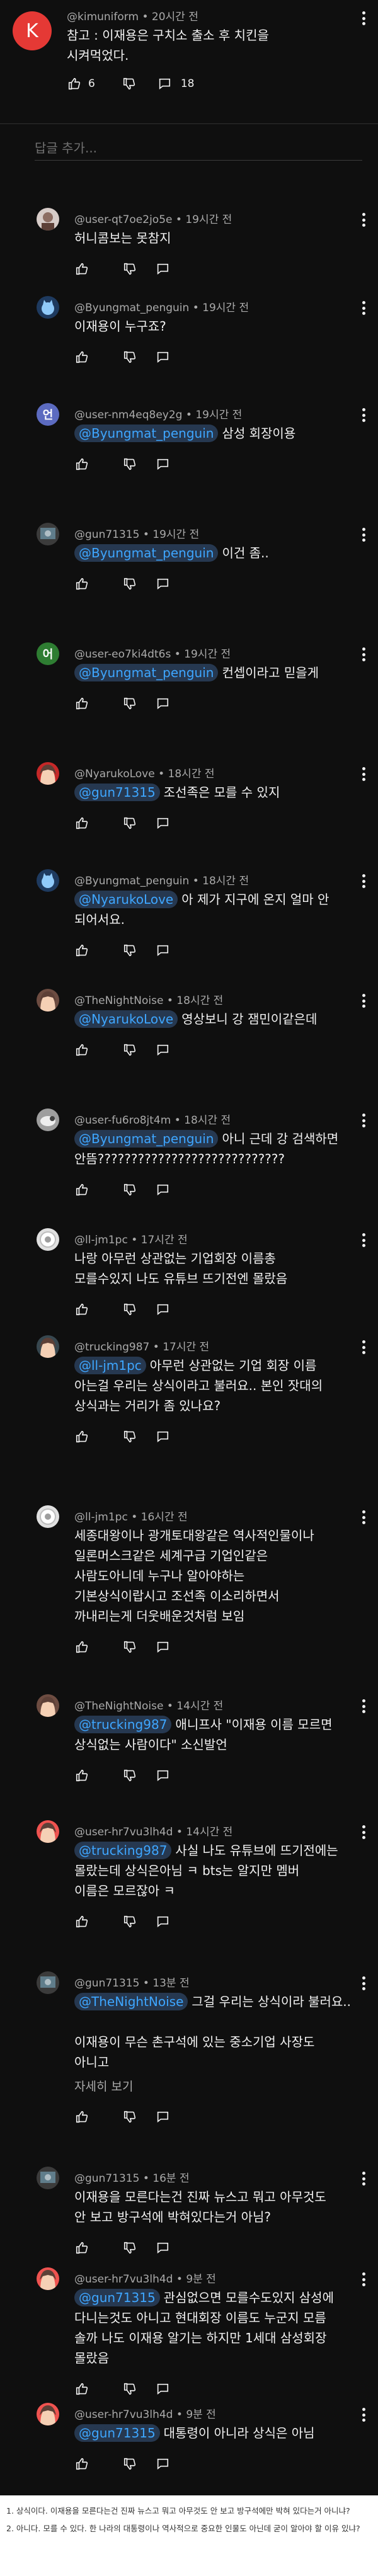 Image resolution: width=378 pixels, height=2576 pixels. What do you see at coordinates (128, 415) in the screenshot?
I see `author-name: @user-nm4eq8ey2g` at bounding box center [128, 415].